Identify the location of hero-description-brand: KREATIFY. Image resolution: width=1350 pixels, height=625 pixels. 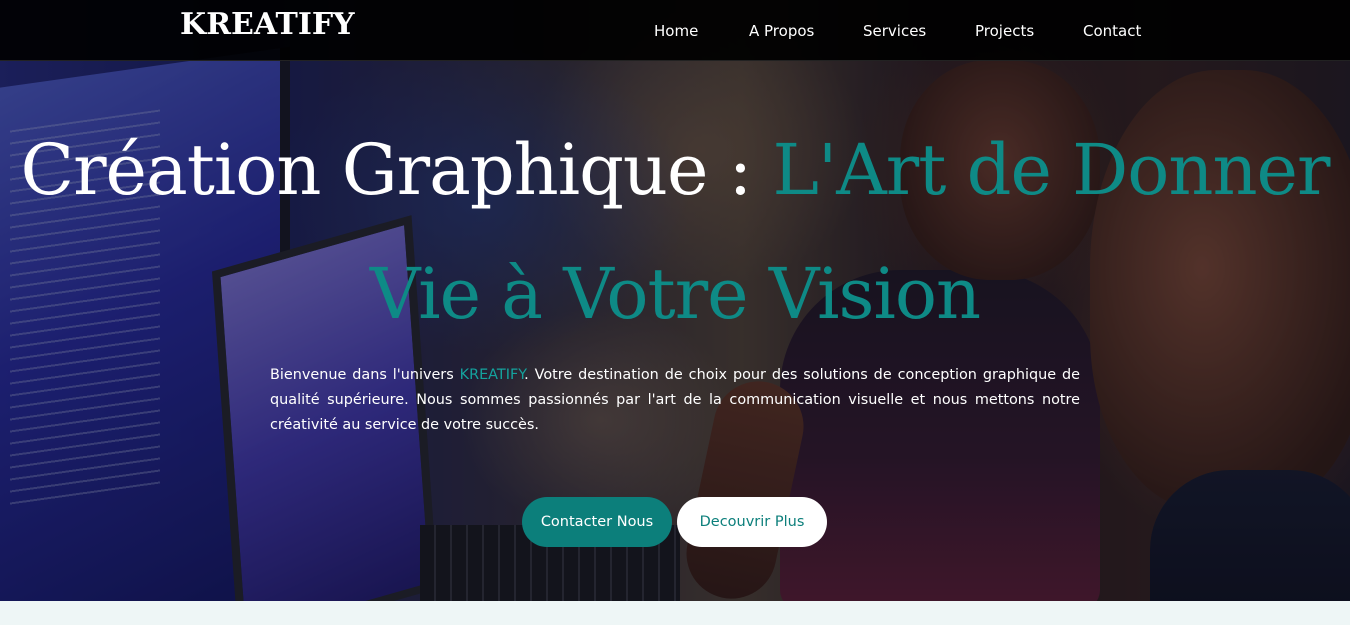
(492, 375).